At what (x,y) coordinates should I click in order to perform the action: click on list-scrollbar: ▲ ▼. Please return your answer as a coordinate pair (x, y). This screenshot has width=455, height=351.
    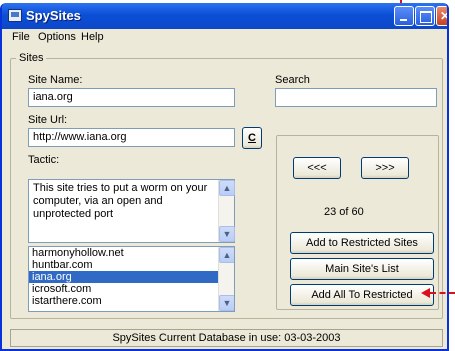
    Looking at the image, I should click on (226, 279).